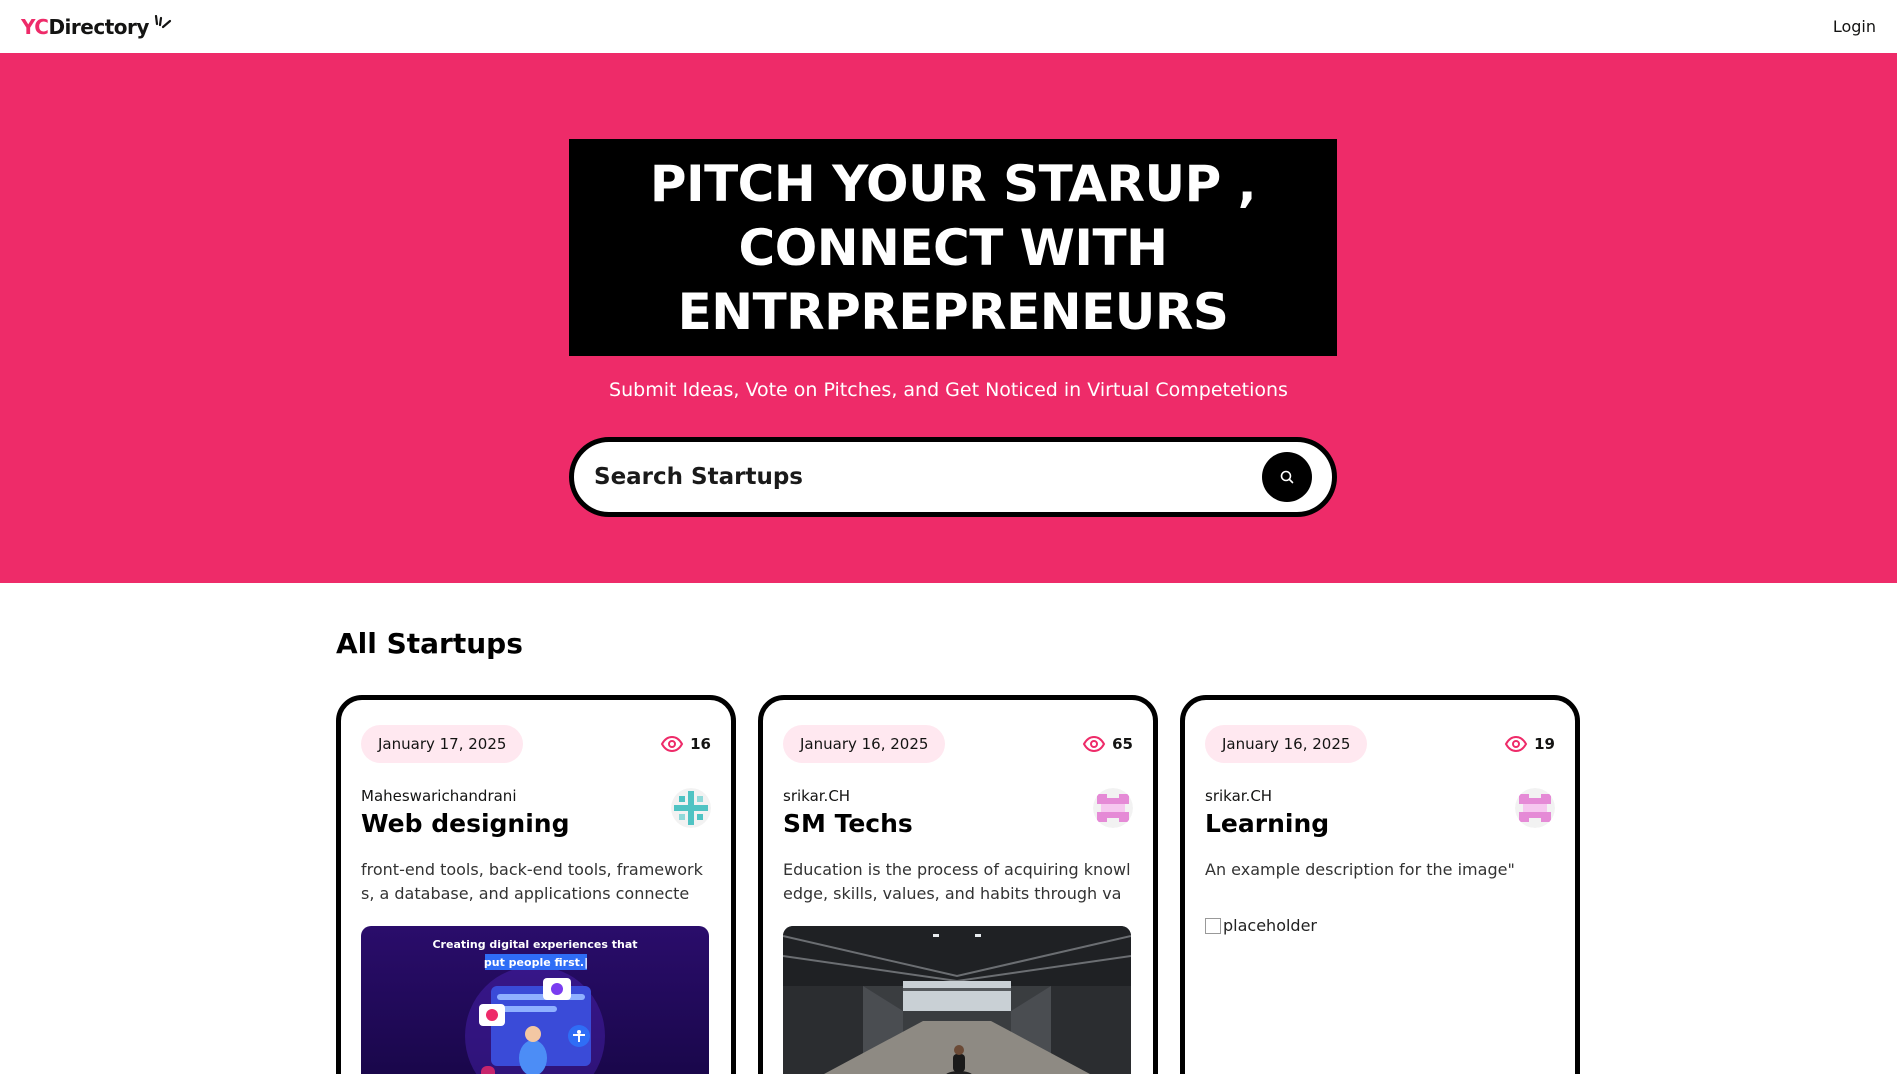  I want to click on views-number: 19, so click(1544, 744).